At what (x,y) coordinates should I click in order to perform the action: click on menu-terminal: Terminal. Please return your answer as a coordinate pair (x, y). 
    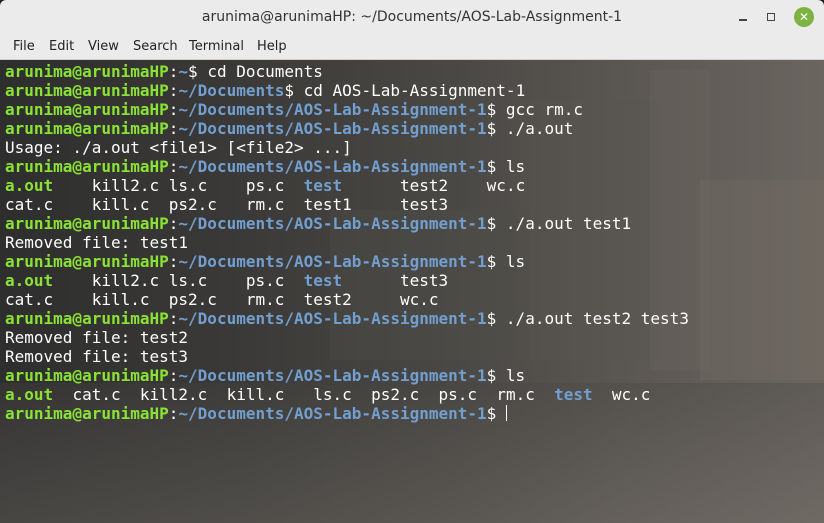
    Looking at the image, I should click on (216, 47).